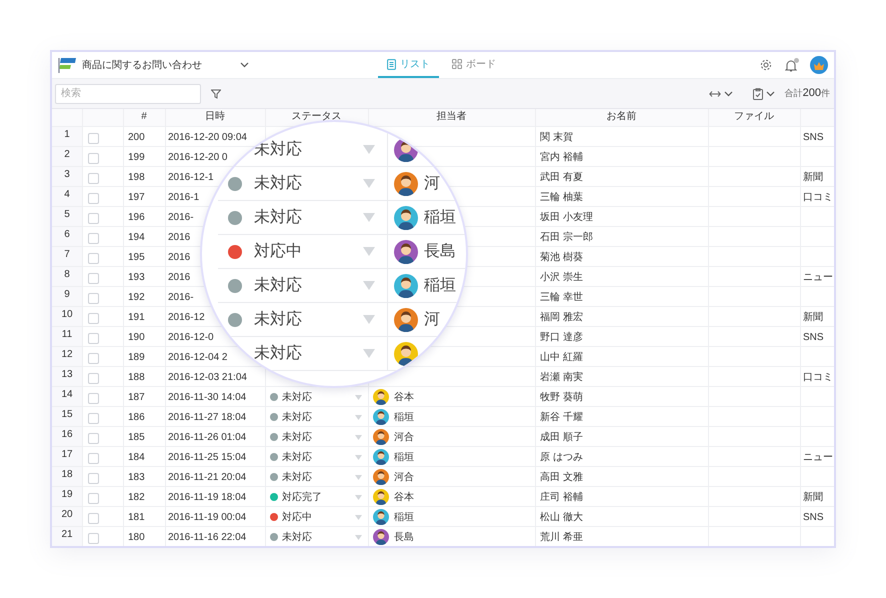 This screenshot has width=886, height=598. What do you see at coordinates (561, 317) in the screenshot?
I see `customer-name: 福岡 雅宏` at bounding box center [561, 317].